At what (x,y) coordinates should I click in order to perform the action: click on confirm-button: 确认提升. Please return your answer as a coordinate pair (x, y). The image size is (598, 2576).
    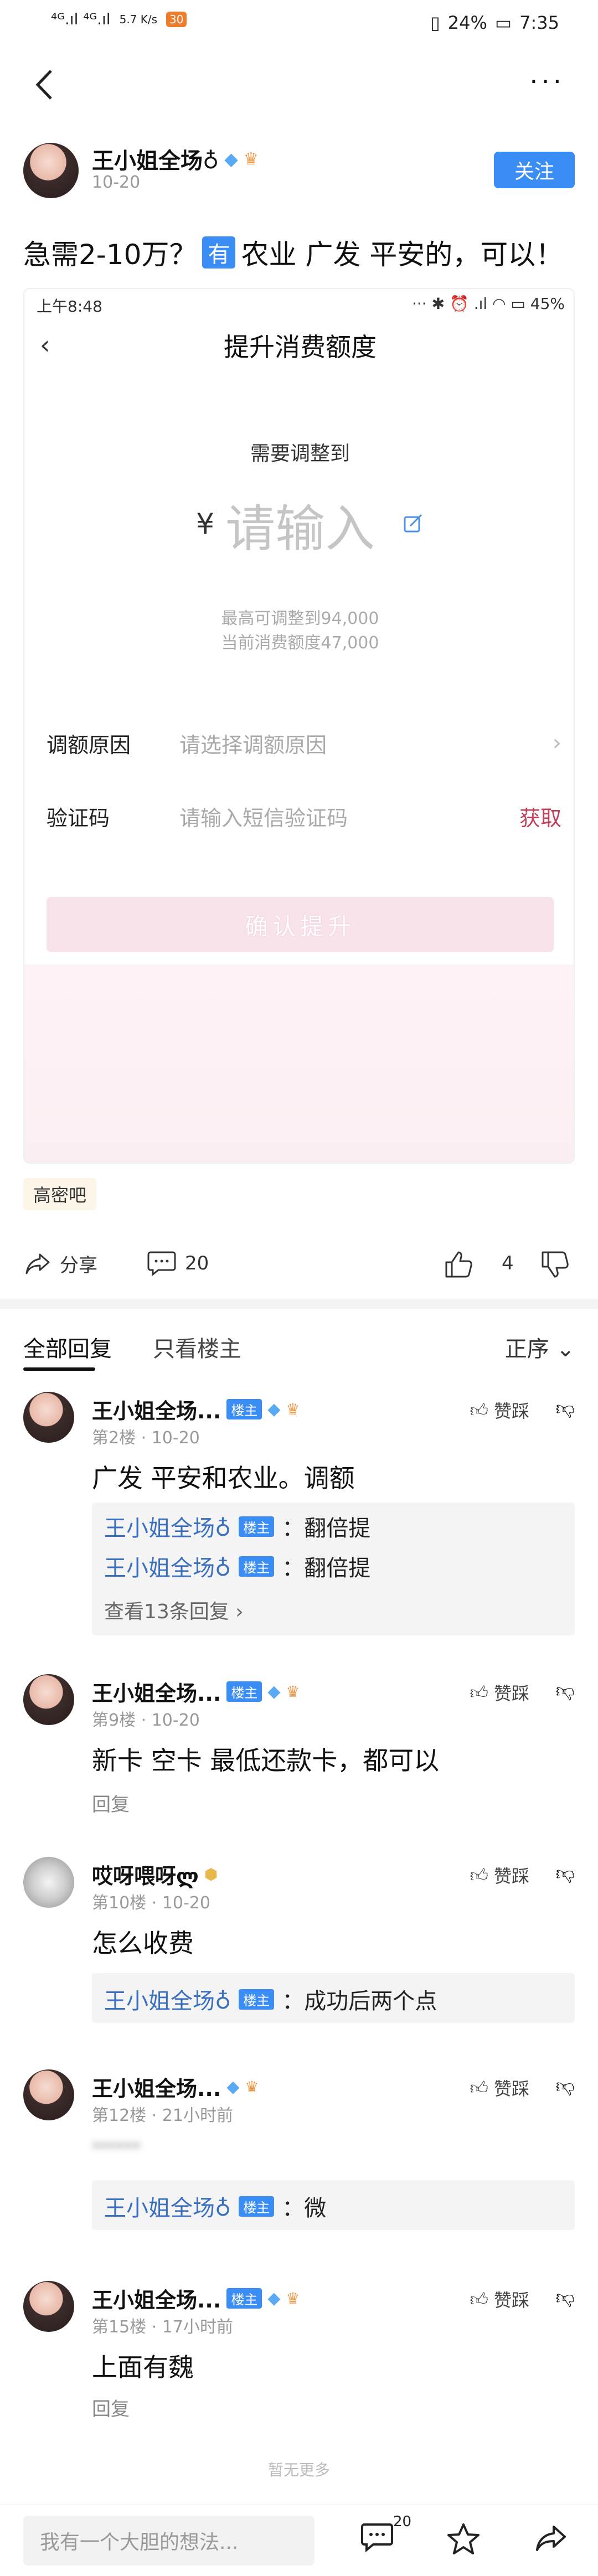
    Looking at the image, I should click on (300, 924).